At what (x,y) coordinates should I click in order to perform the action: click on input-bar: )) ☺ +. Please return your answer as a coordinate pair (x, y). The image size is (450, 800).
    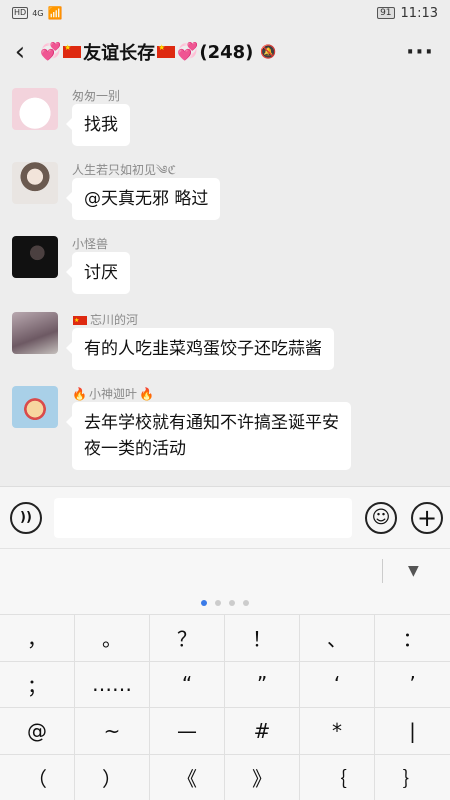
    Looking at the image, I should click on (225, 517).